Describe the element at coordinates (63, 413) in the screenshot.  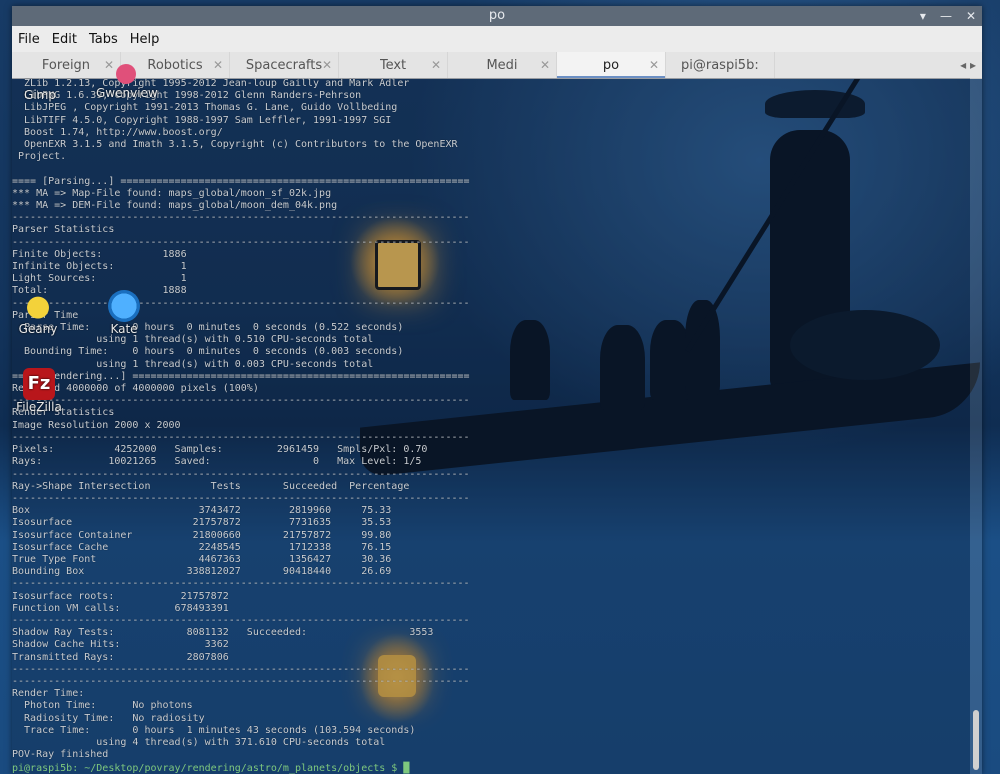
I see `terminal-line: Render Statistics` at that location.